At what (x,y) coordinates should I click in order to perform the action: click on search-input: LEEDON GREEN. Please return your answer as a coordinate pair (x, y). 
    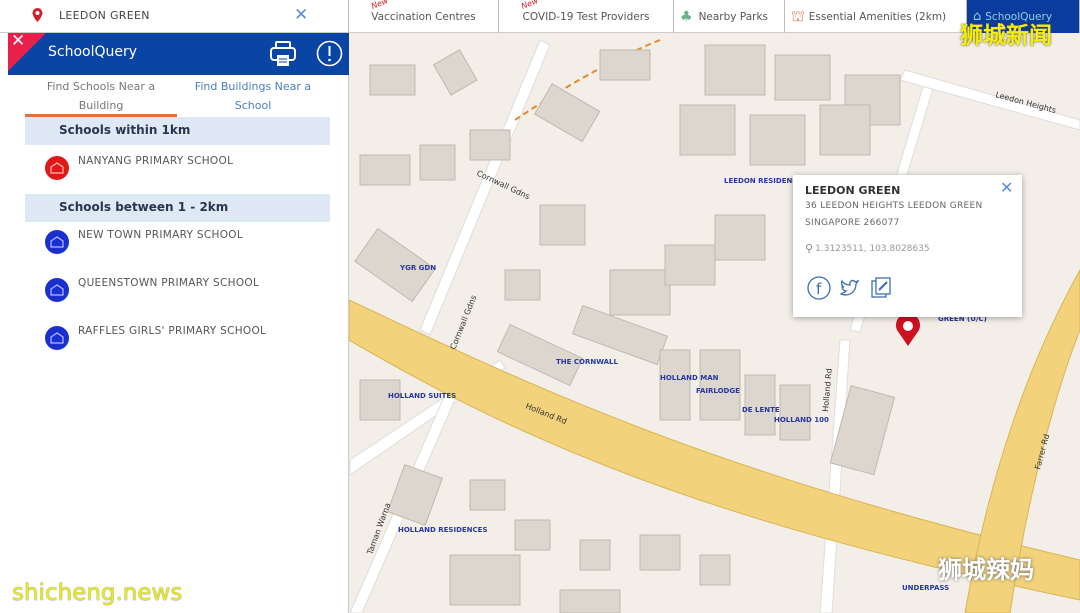
    Looking at the image, I should click on (104, 15).